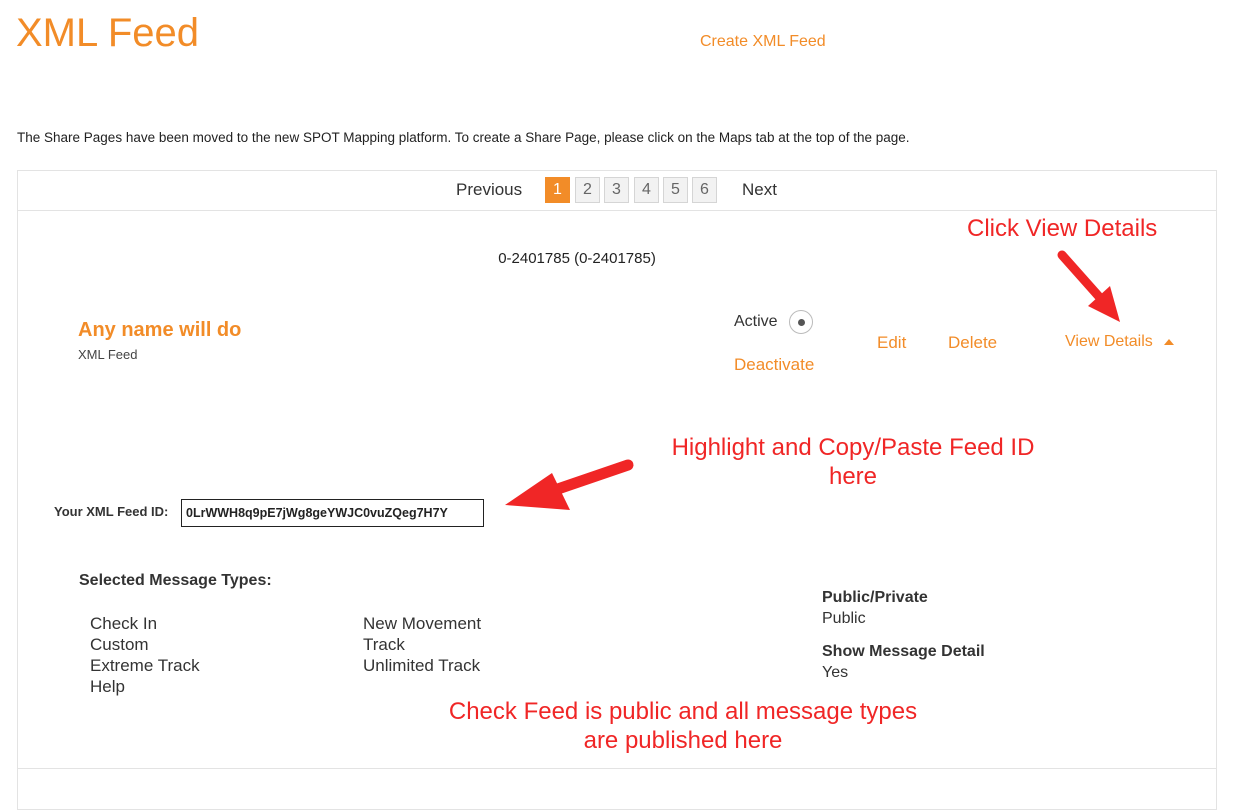 The image size is (1235, 810). I want to click on annotation-copy-line1: Highlight and Copy/Paste Feed ID, so click(853, 447).